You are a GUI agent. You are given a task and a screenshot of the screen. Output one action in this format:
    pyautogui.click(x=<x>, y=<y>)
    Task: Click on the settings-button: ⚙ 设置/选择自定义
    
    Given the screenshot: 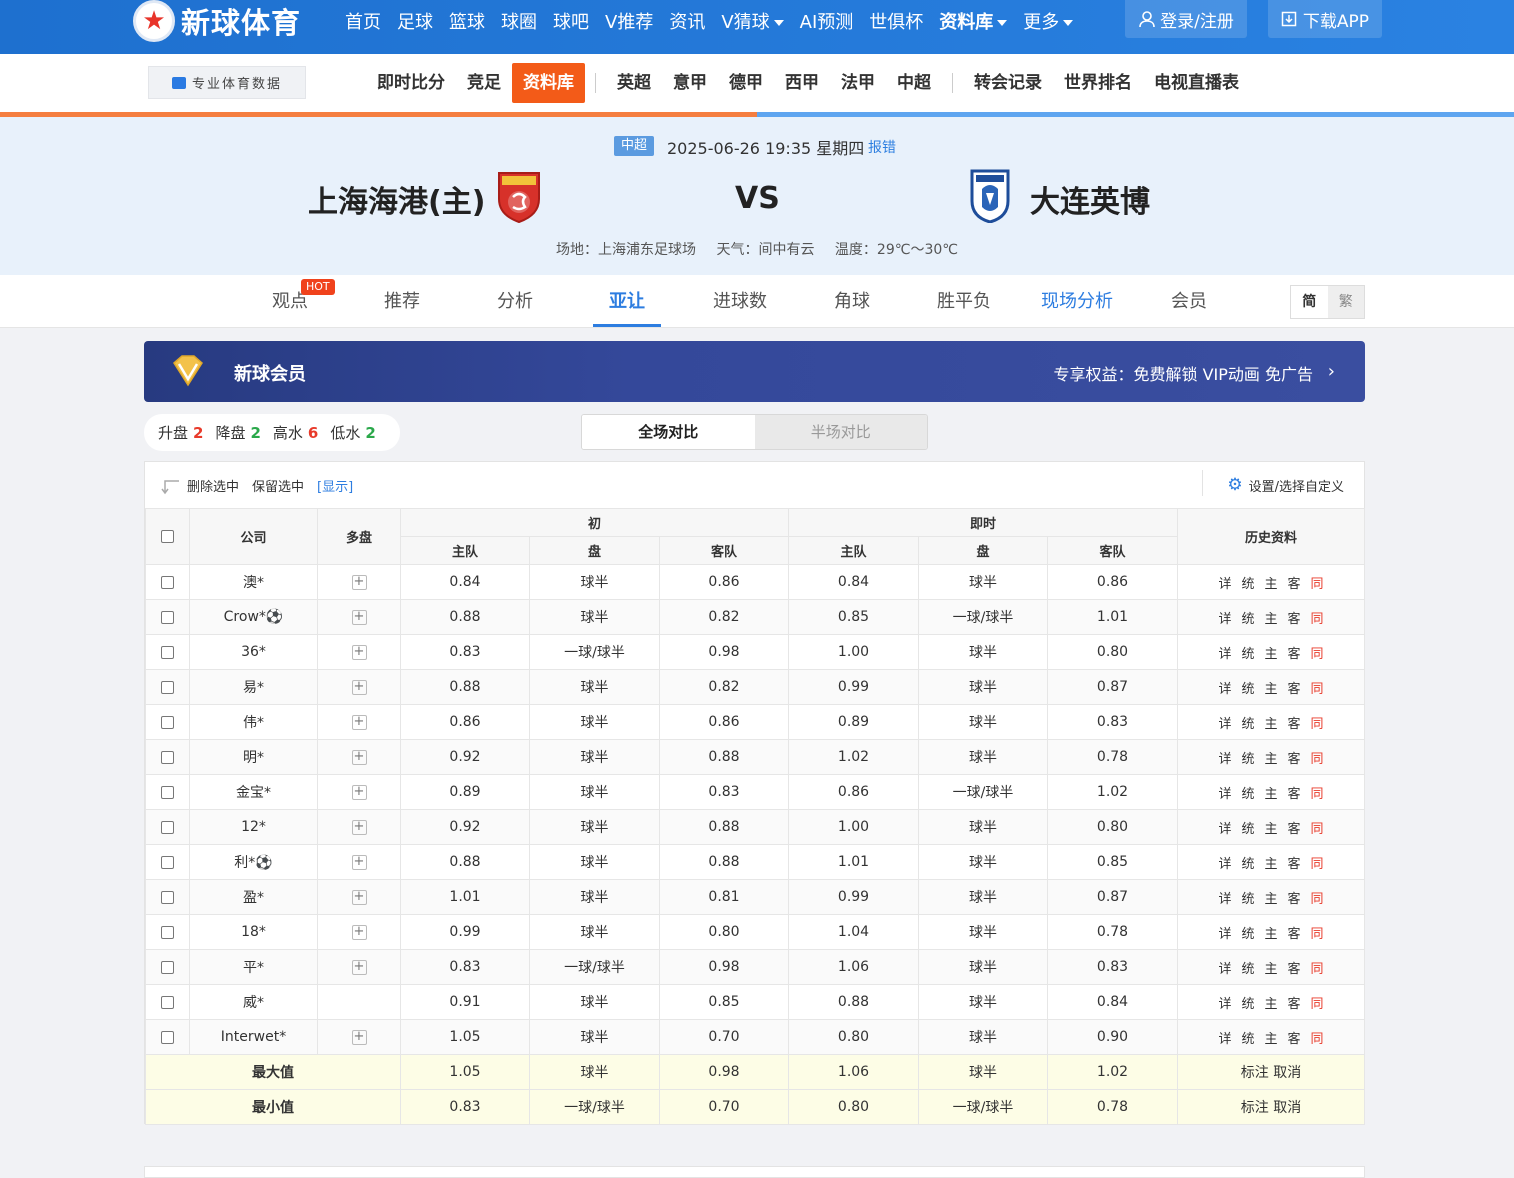 What is the action you would take?
    pyautogui.click(x=1285, y=485)
    